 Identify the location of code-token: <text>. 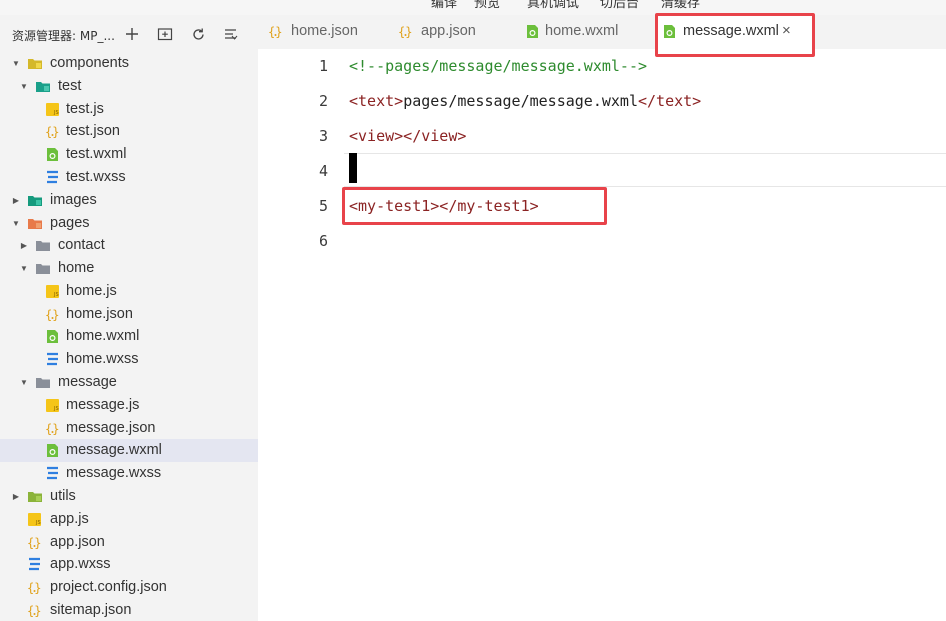
(376, 101).